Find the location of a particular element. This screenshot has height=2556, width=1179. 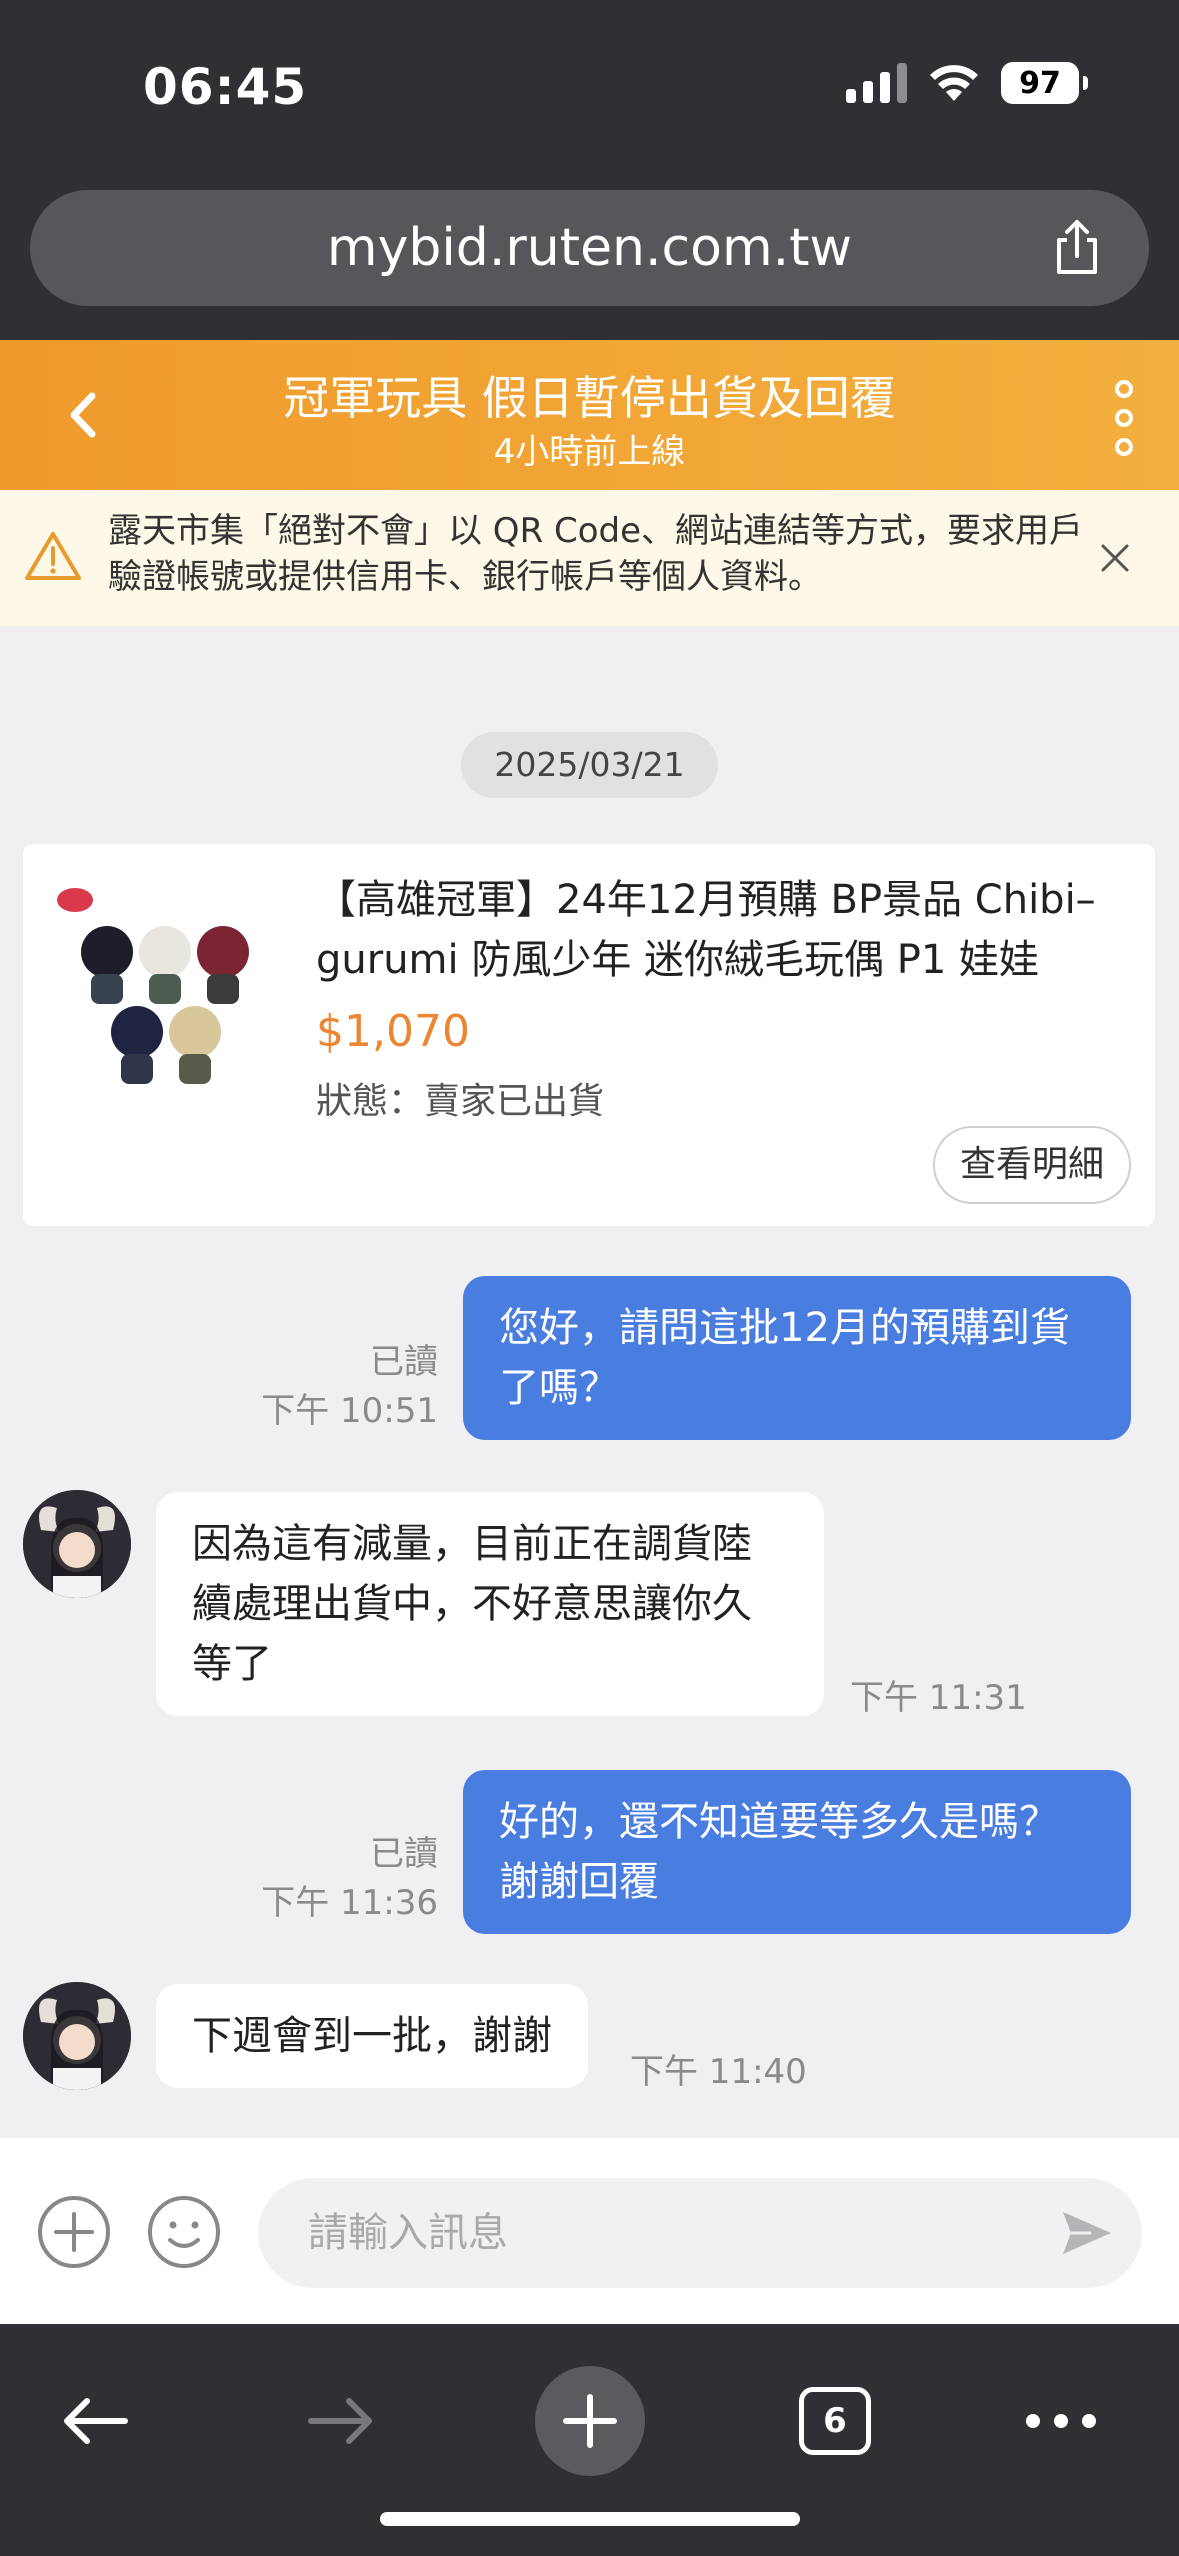

message-meta: 已讀 下午 11:36 is located at coordinates (334, 1875).